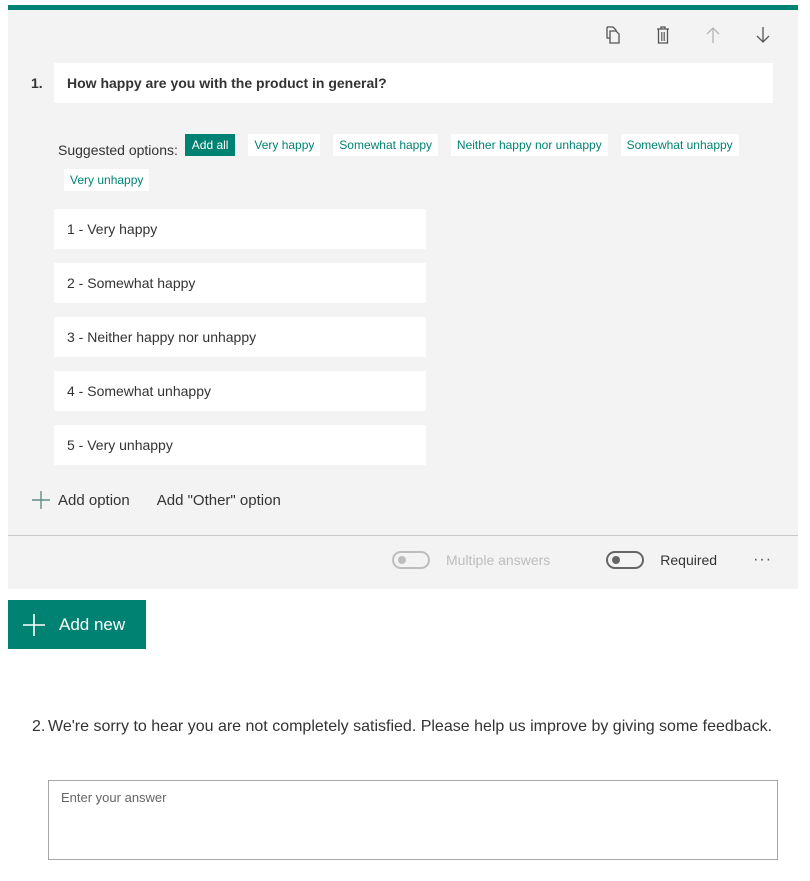  I want to click on copy-question-button, so click(613, 35).